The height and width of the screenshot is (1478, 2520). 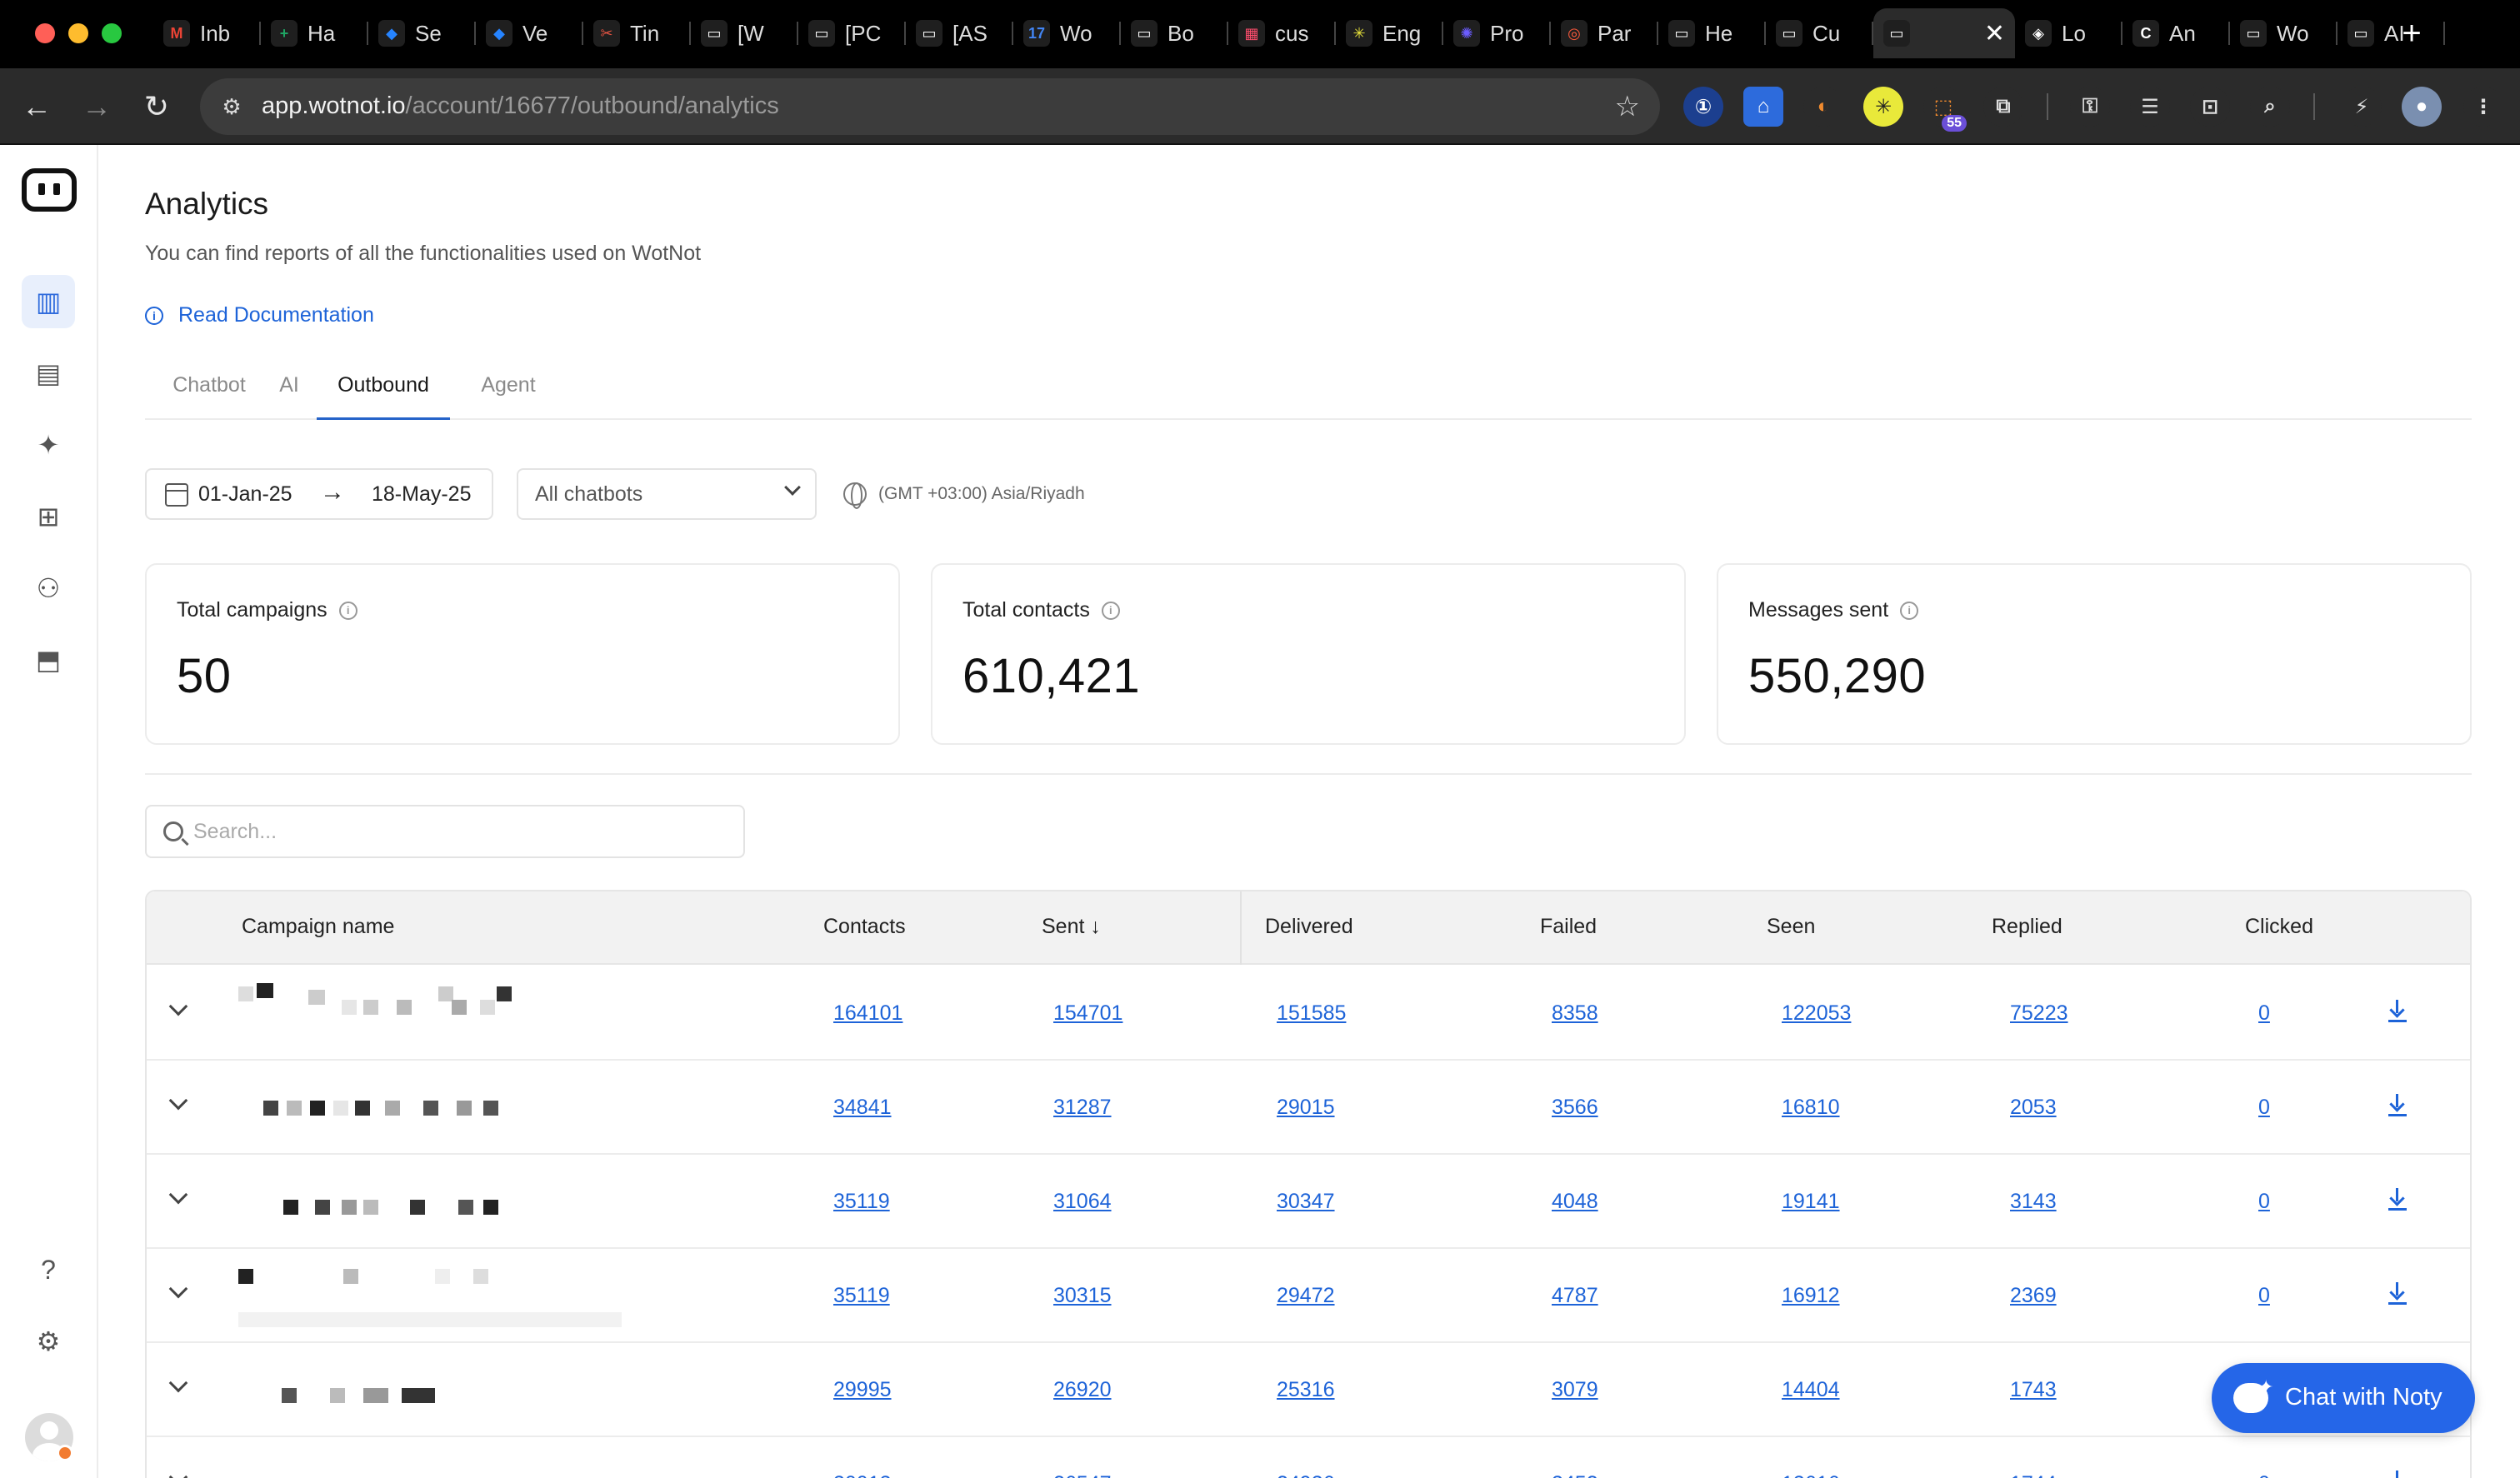 What do you see at coordinates (862, 1475) in the screenshot?
I see `cell-contacts-link: 30013` at bounding box center [862, 1475].